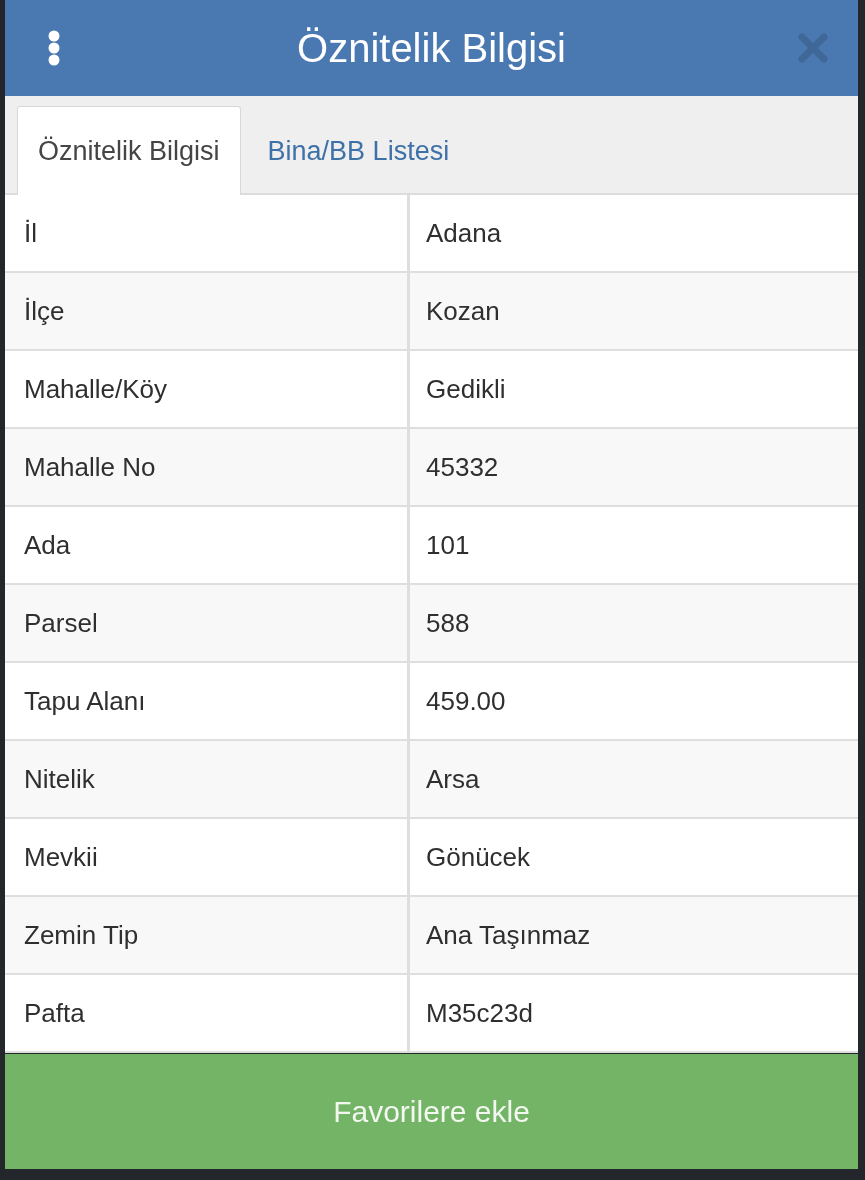  Describe the element at coordinates (129, 150) in the screenshot. I see `tab: Öznitelik Bilgisi` at that location.